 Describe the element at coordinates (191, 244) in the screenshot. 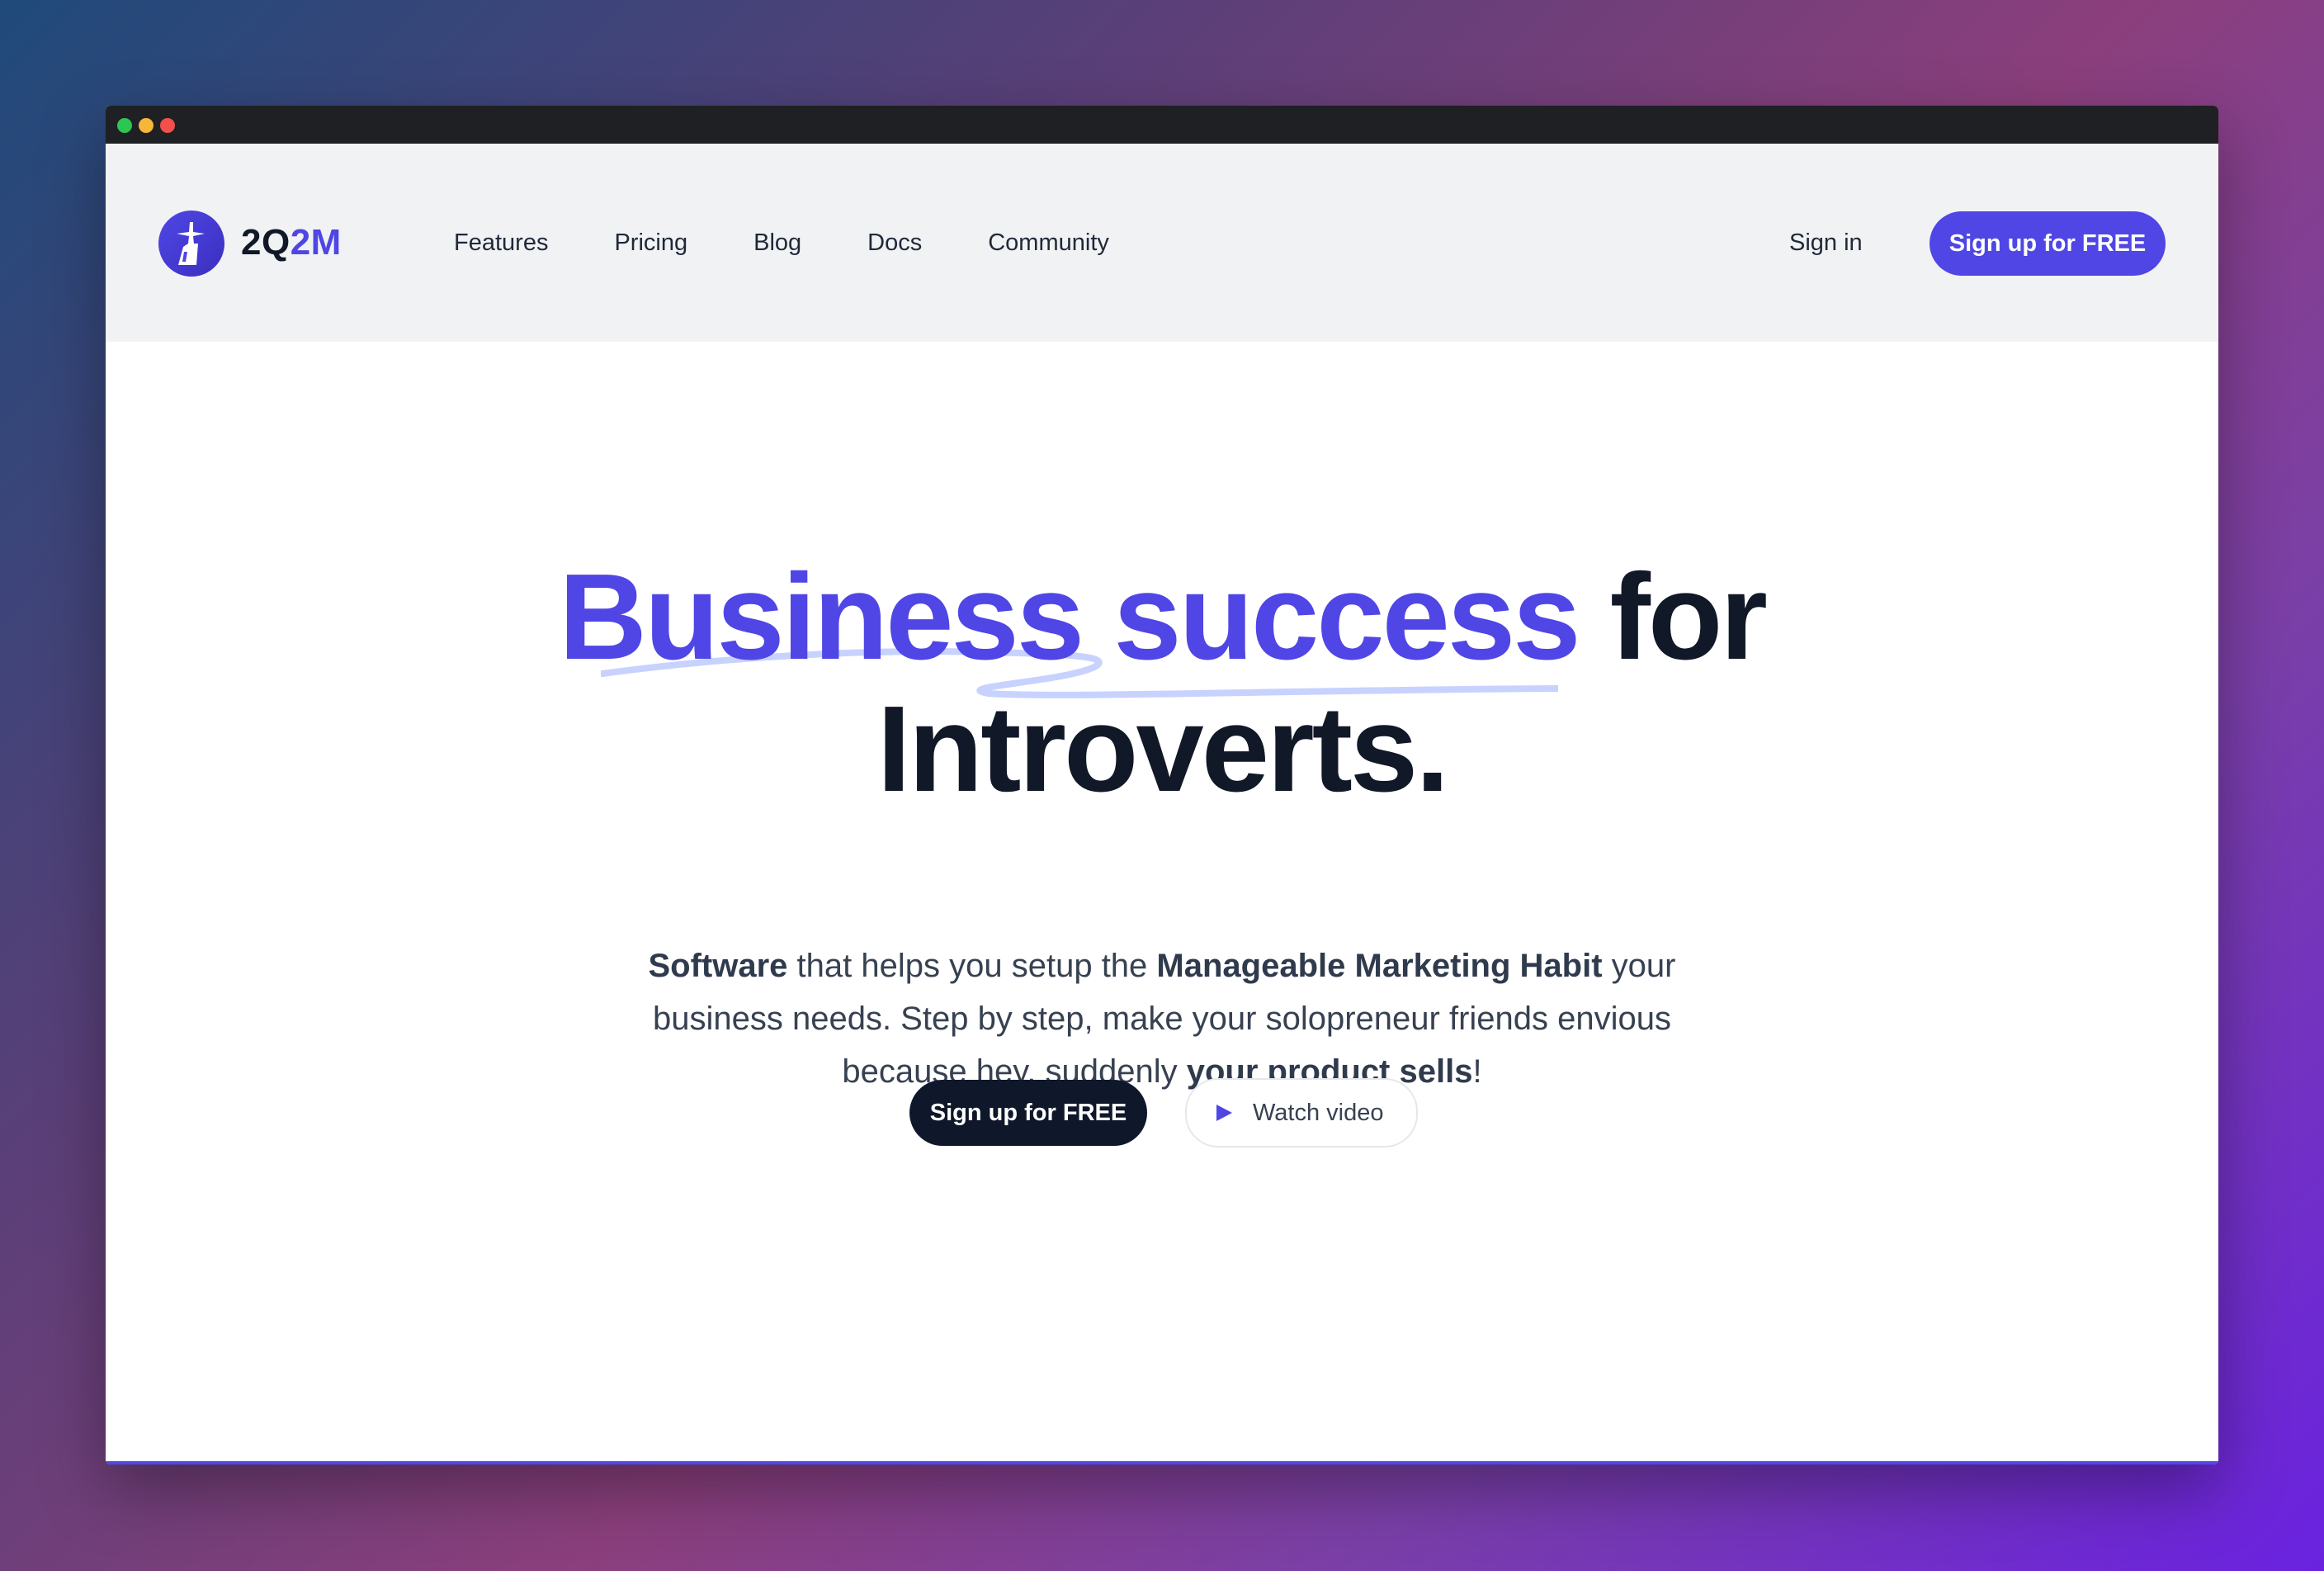

I see `statue-logo-icon` at that location.